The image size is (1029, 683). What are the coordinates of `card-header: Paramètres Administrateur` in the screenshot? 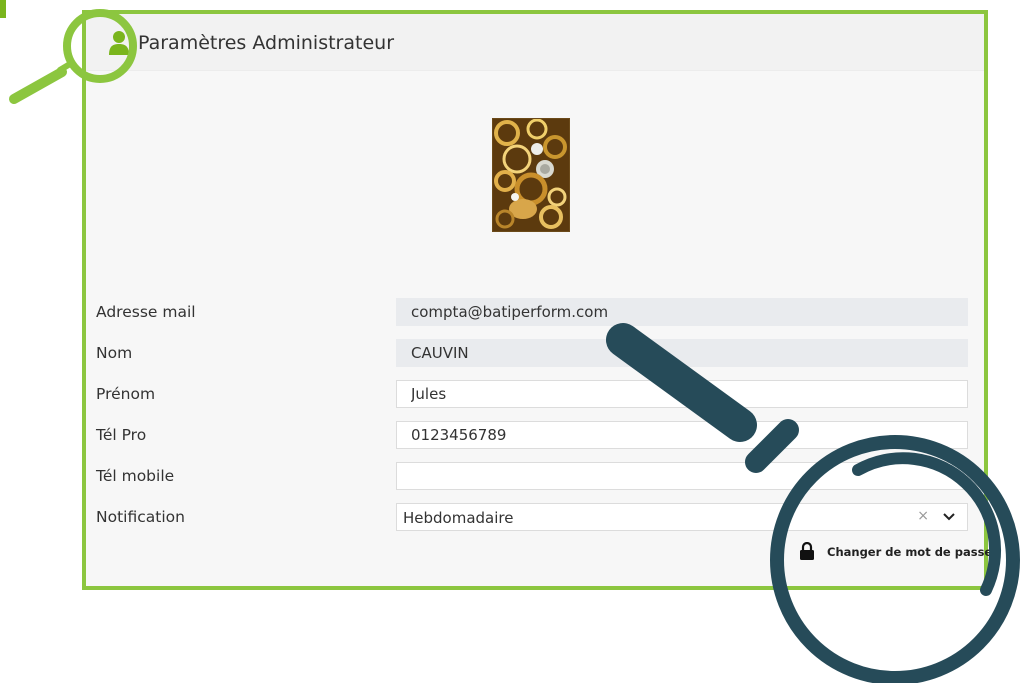 It's located at (535, 42).